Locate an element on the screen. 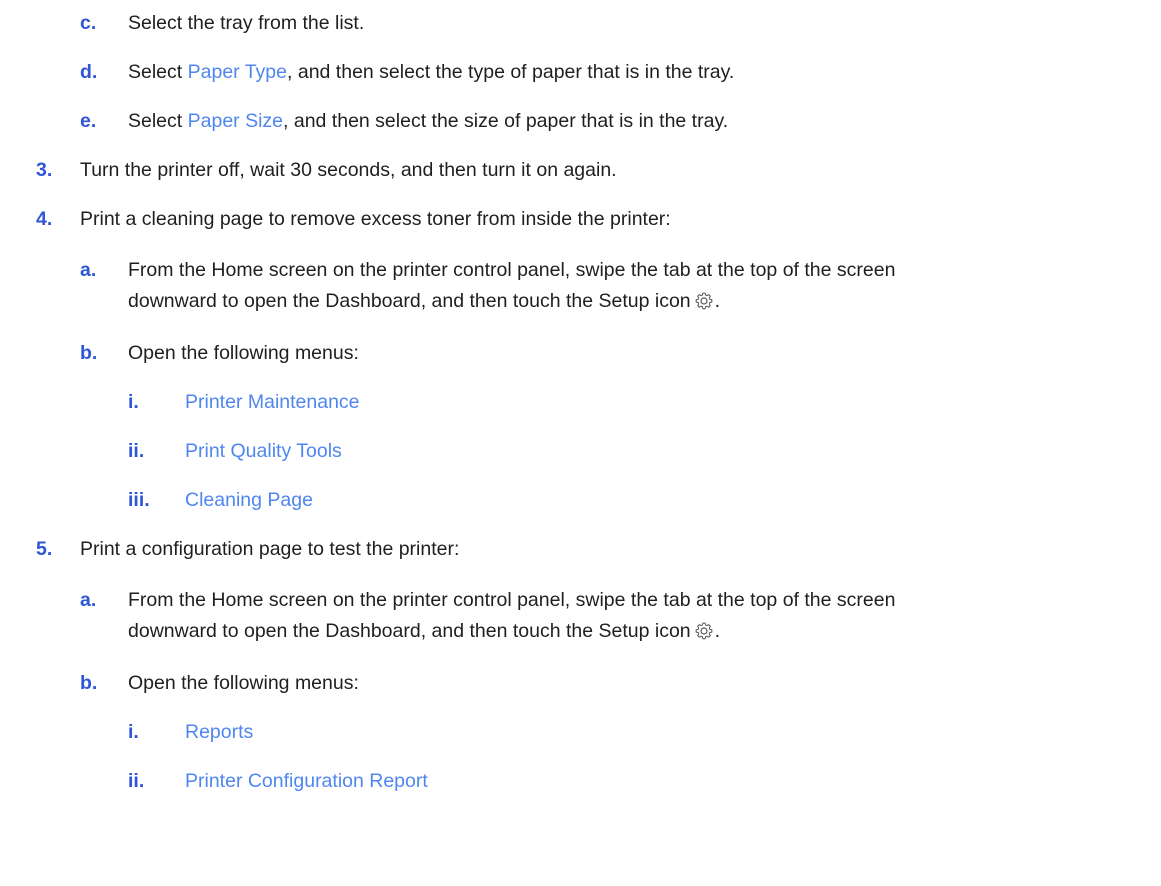 This screenshot has width=1161, height=886. substep-marker: d. is located at coordinates (89, 72).